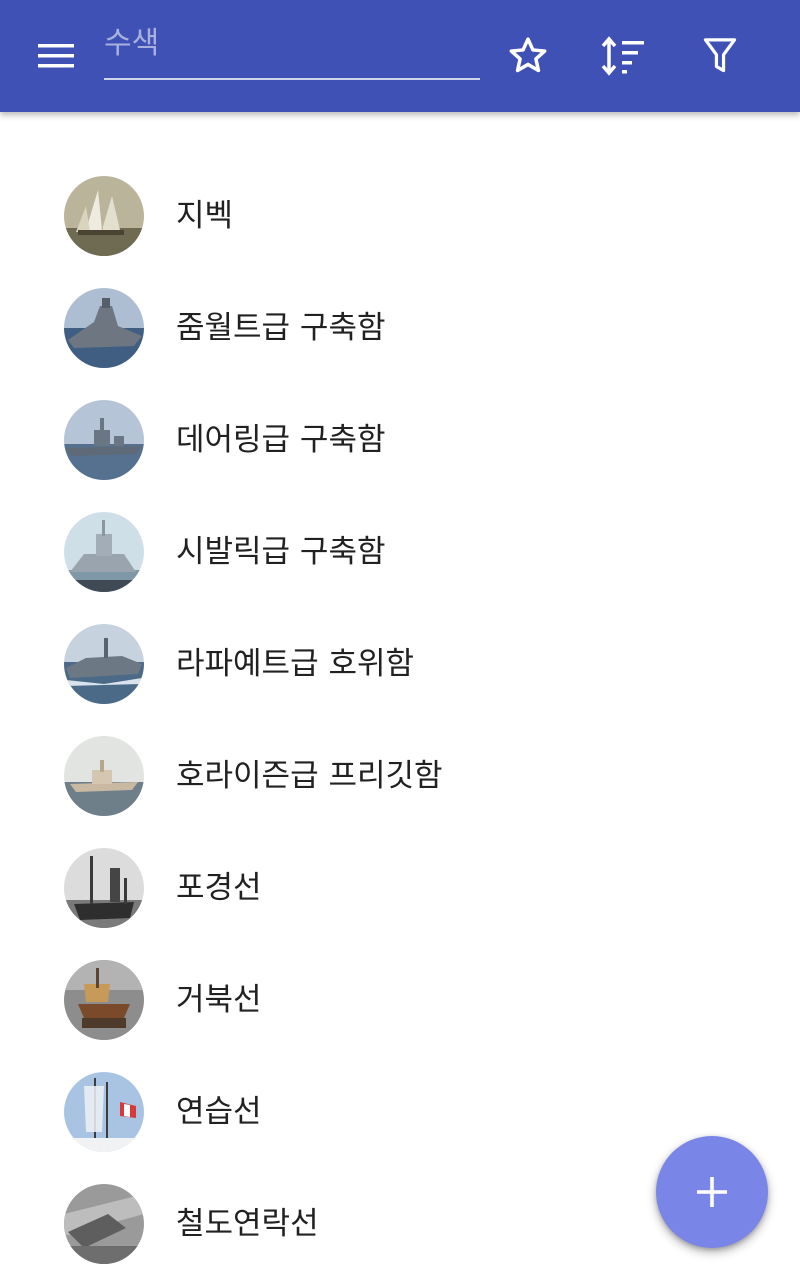 Image resolution: width=800 pixels, height=1280 pixels. What do you see at coordinates (104, 1112) in the screenshot?
I see `thumbnail-tall-ship` at bounding box center [104, 1112].